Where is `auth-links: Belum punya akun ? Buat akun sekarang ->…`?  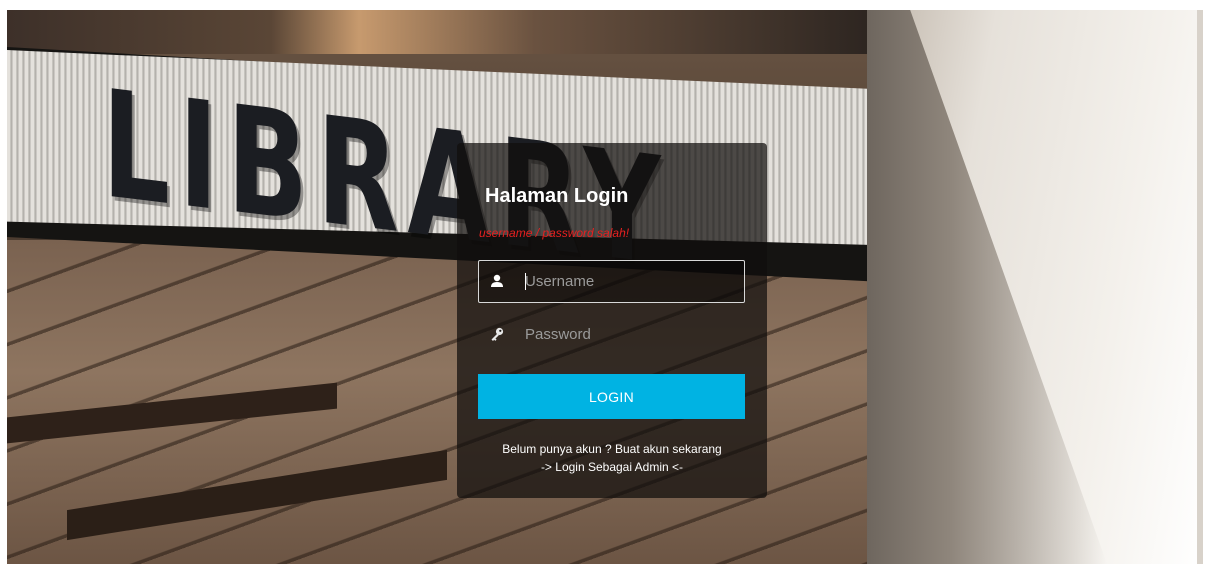
auth-links: Belum punya akun ? Buat akun sekarang ->… is located at coordinates (612, 458).